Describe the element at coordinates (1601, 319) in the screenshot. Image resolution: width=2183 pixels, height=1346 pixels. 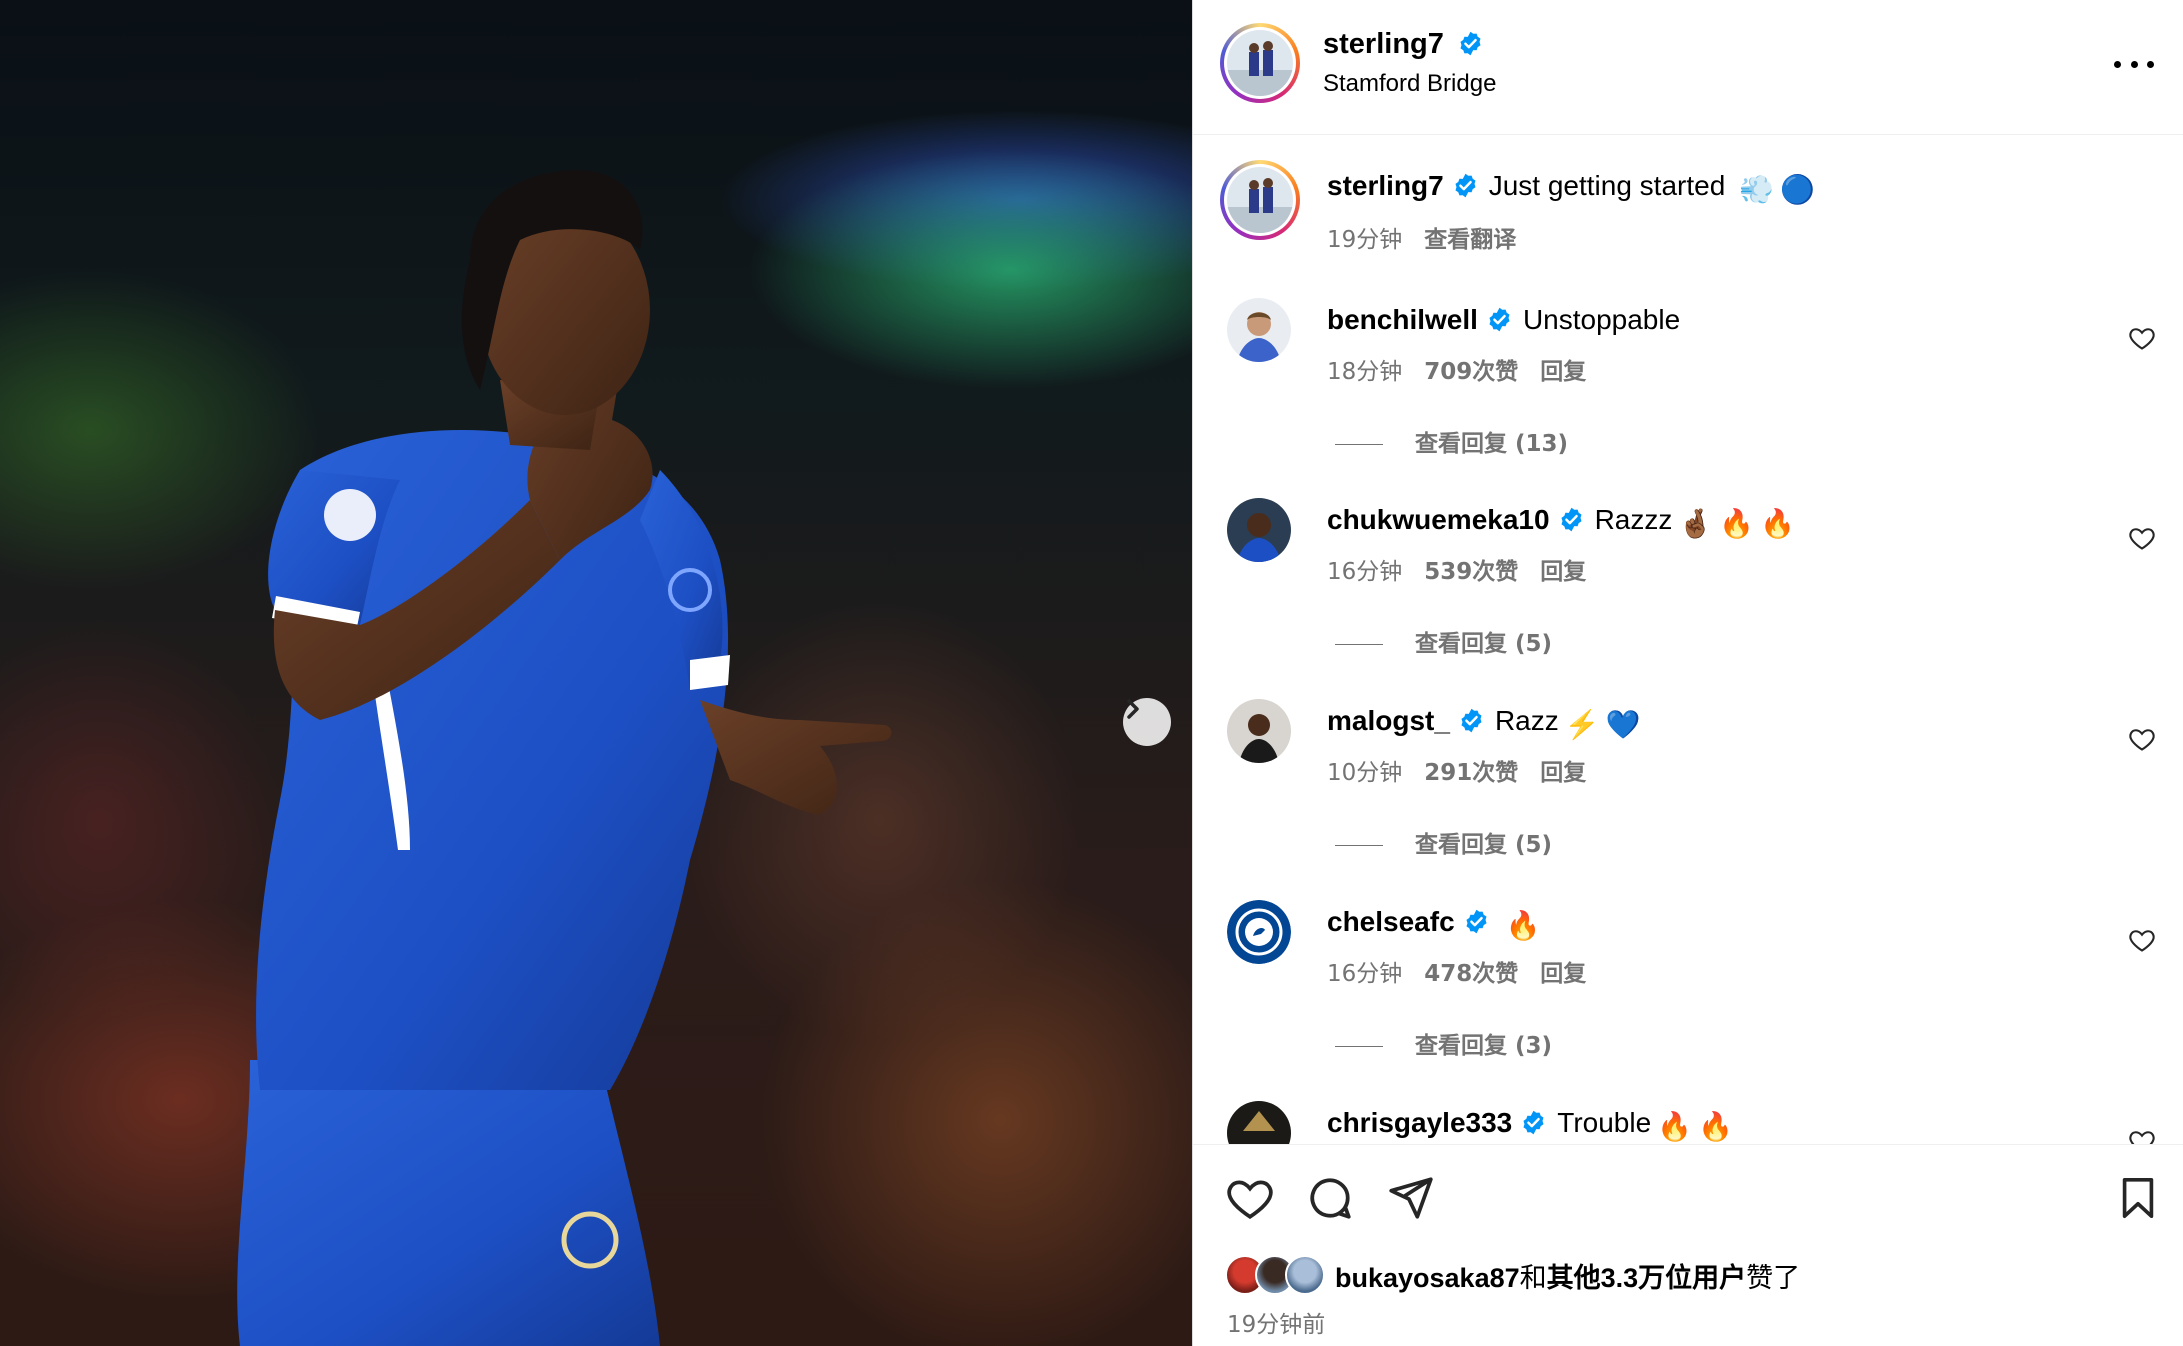
I see `comment-text: Unstoppable` at that location.